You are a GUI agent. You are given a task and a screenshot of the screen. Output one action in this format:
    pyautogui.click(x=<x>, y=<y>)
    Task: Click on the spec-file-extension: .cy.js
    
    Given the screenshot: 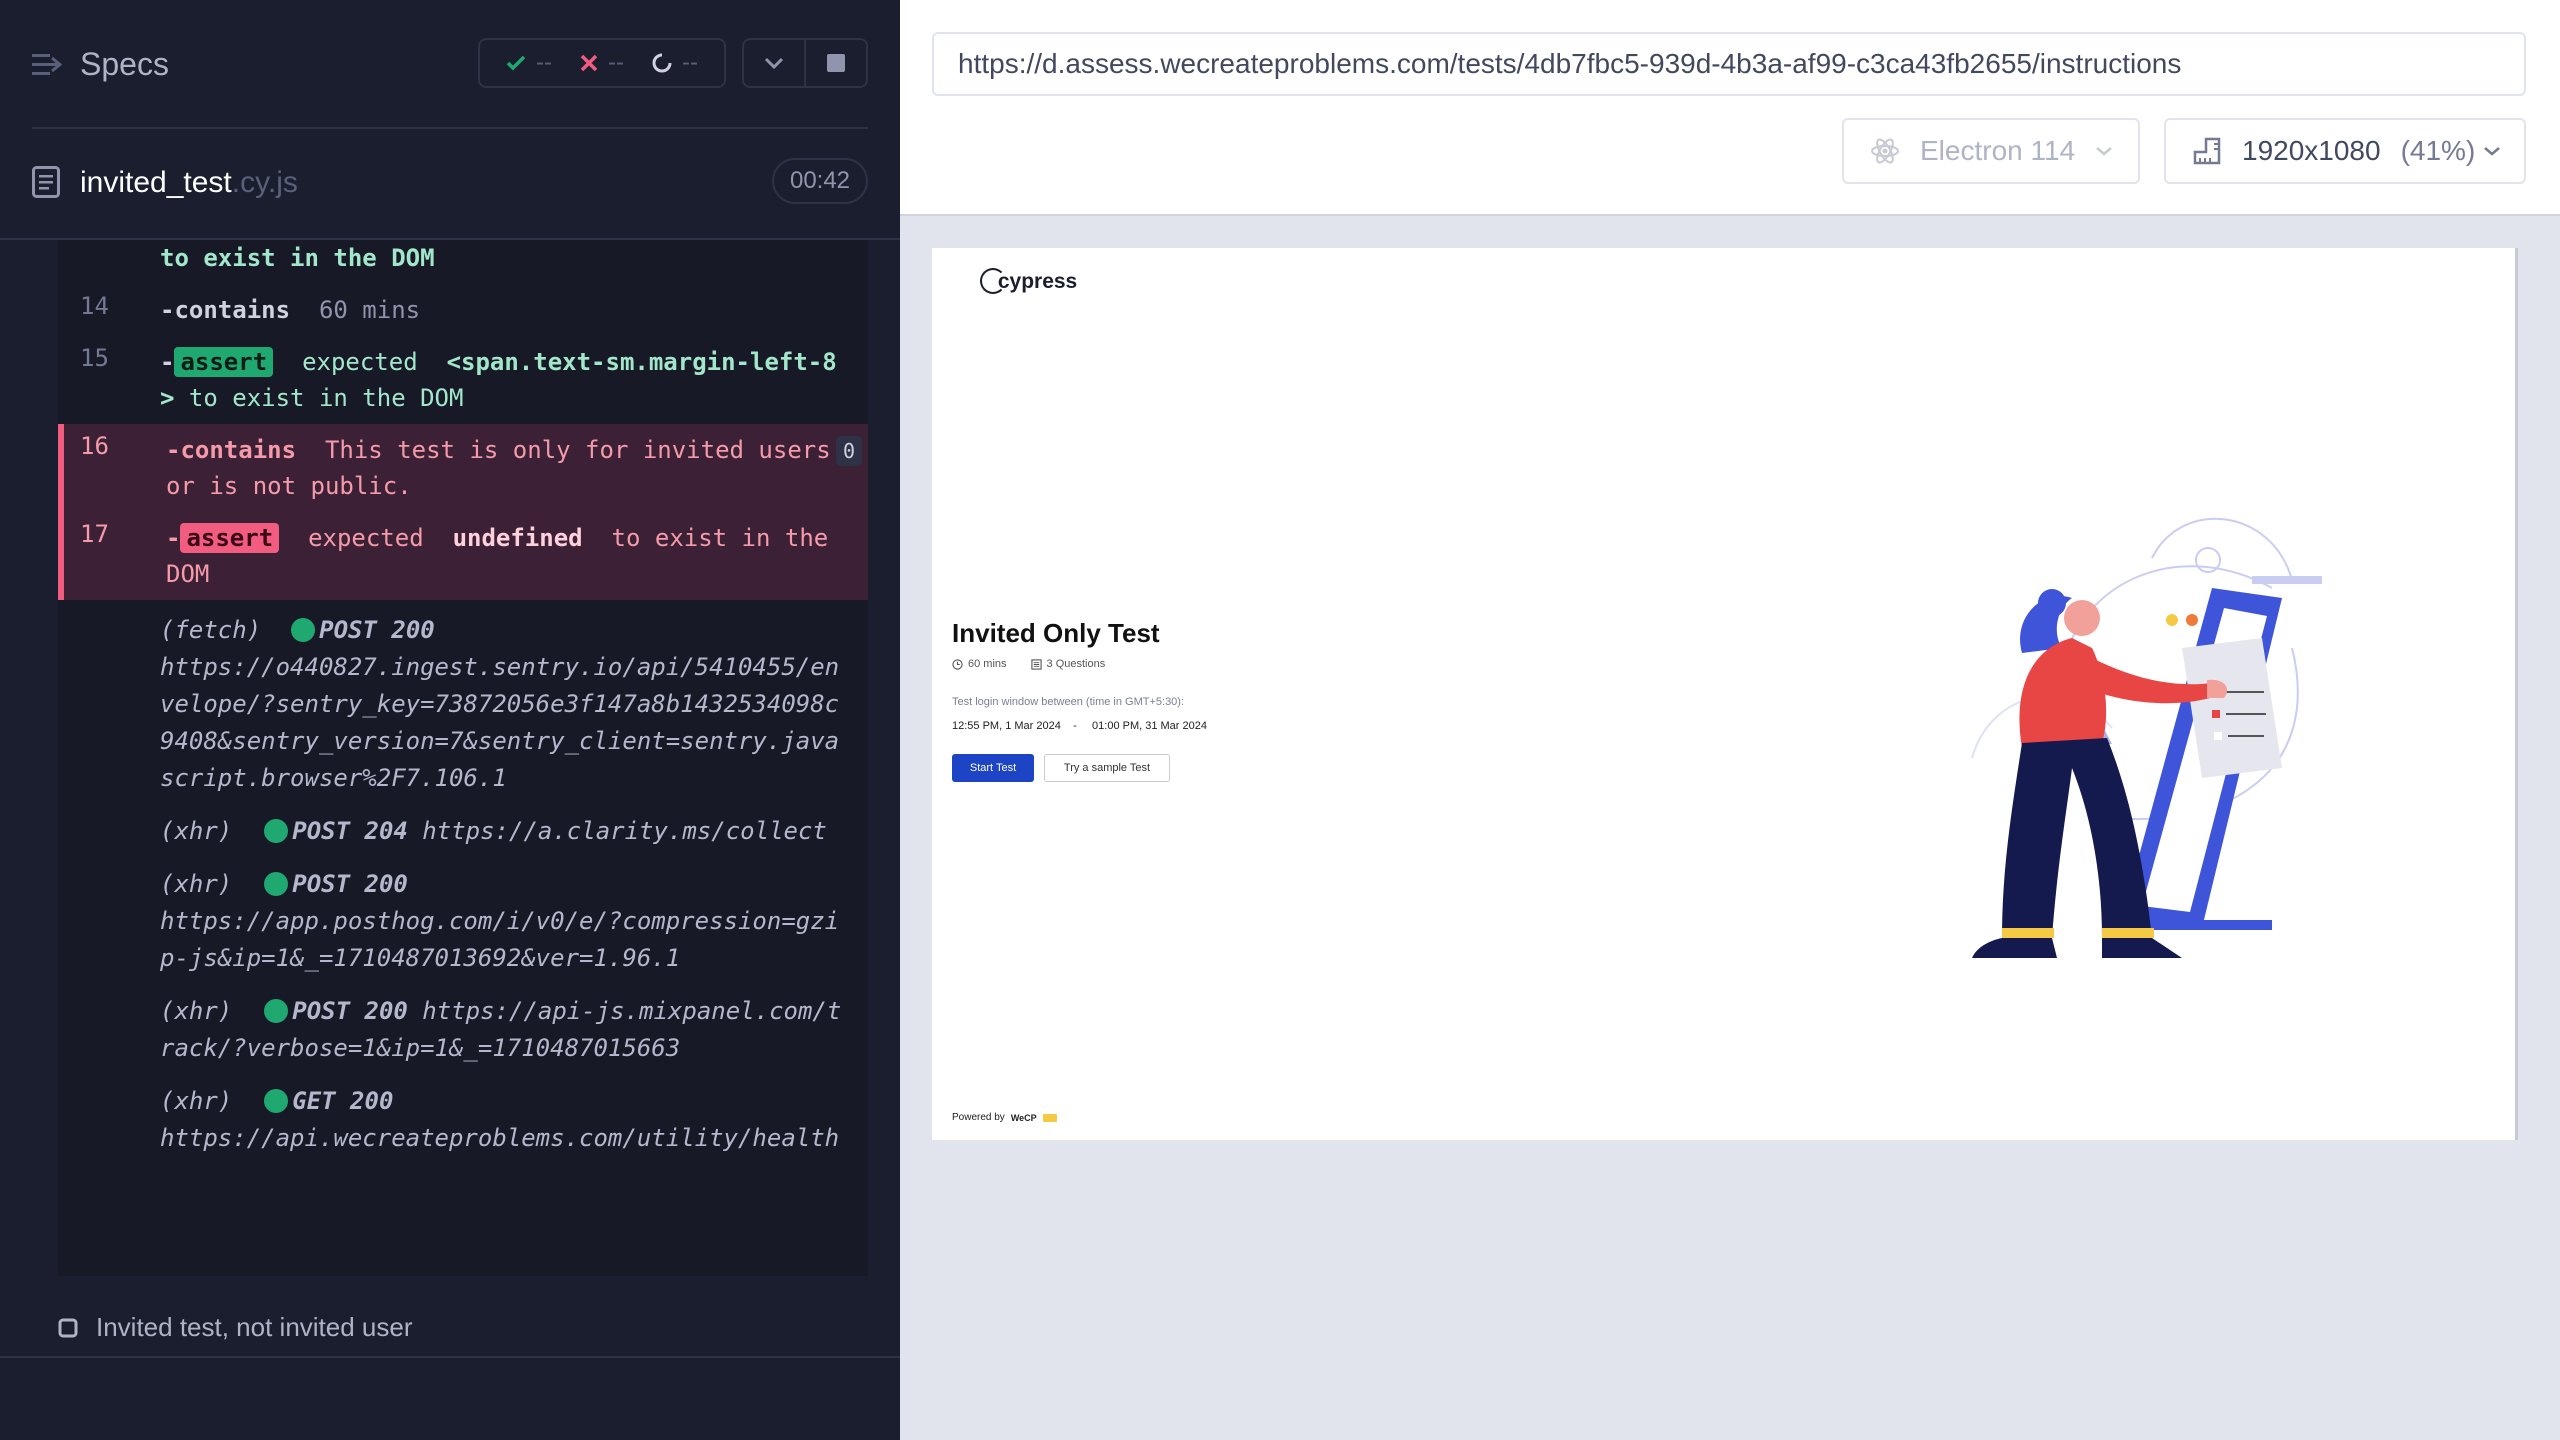 What is the action you would take?
    pyautogui.click(x=264, y=182)
    